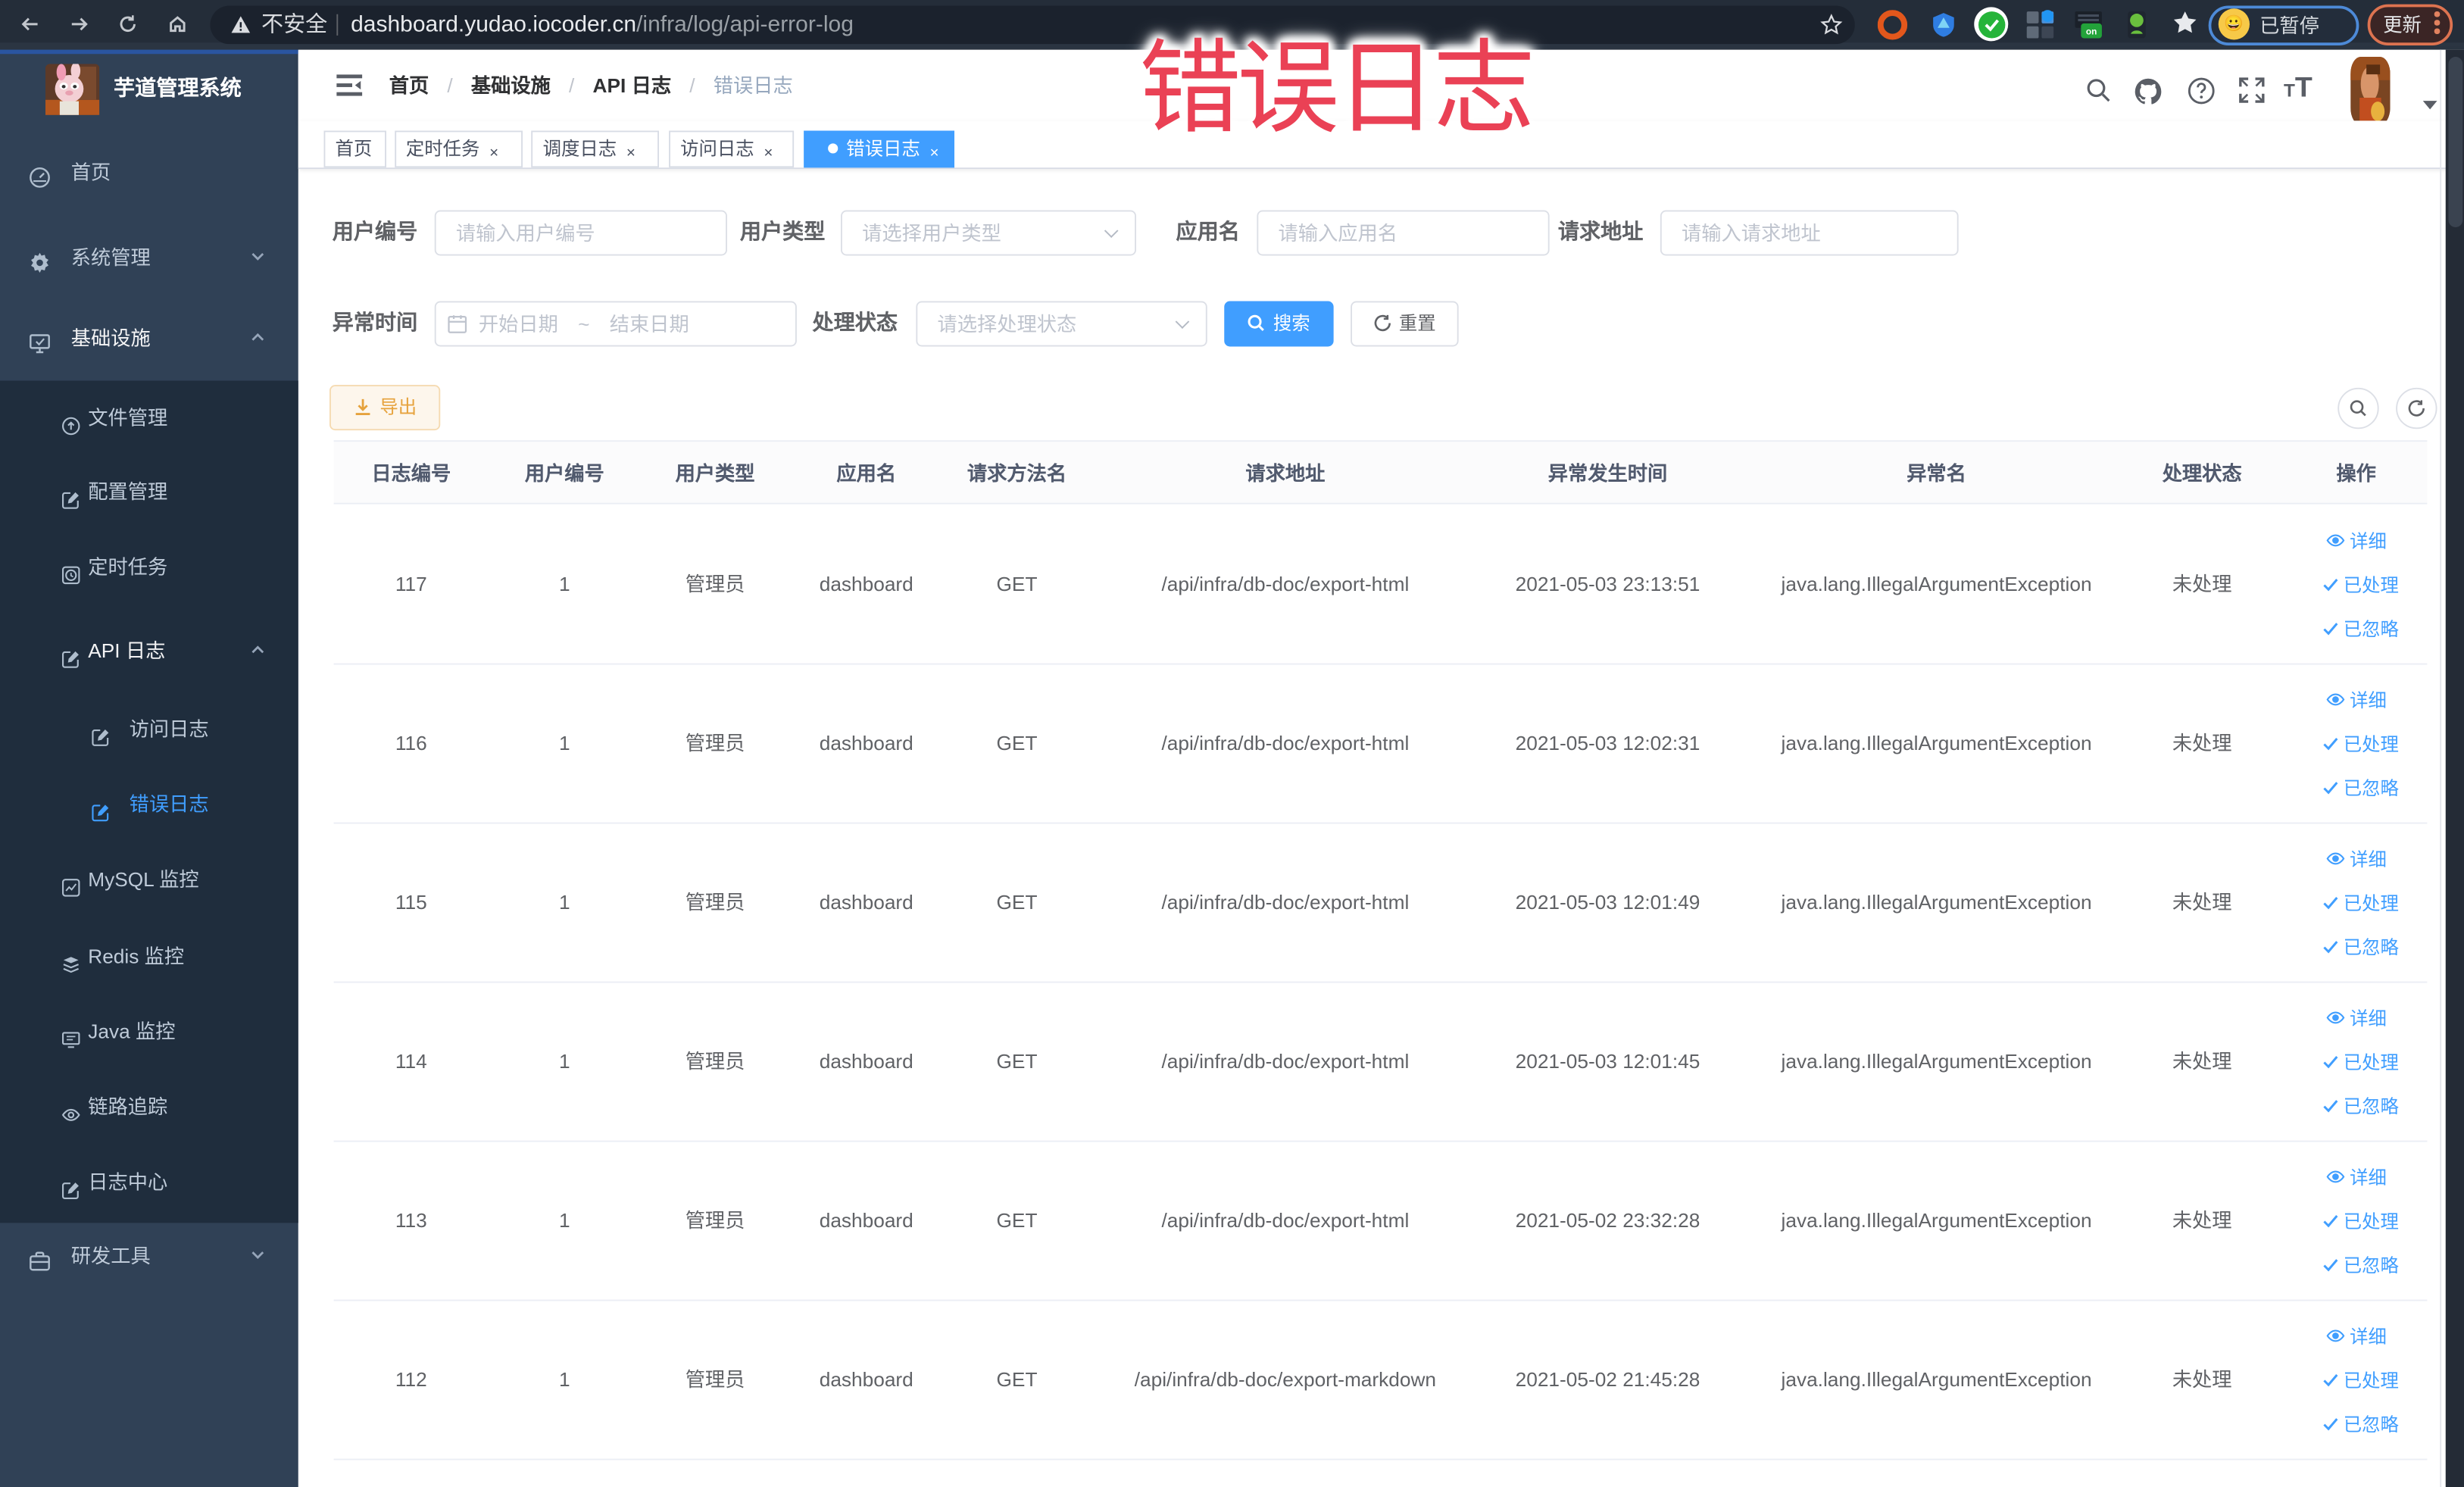 This screenshot has width=2464, height=1487. Describe the element at coordinates (2091, 32) in the screenshot. I see `svg-text: on` at that location.